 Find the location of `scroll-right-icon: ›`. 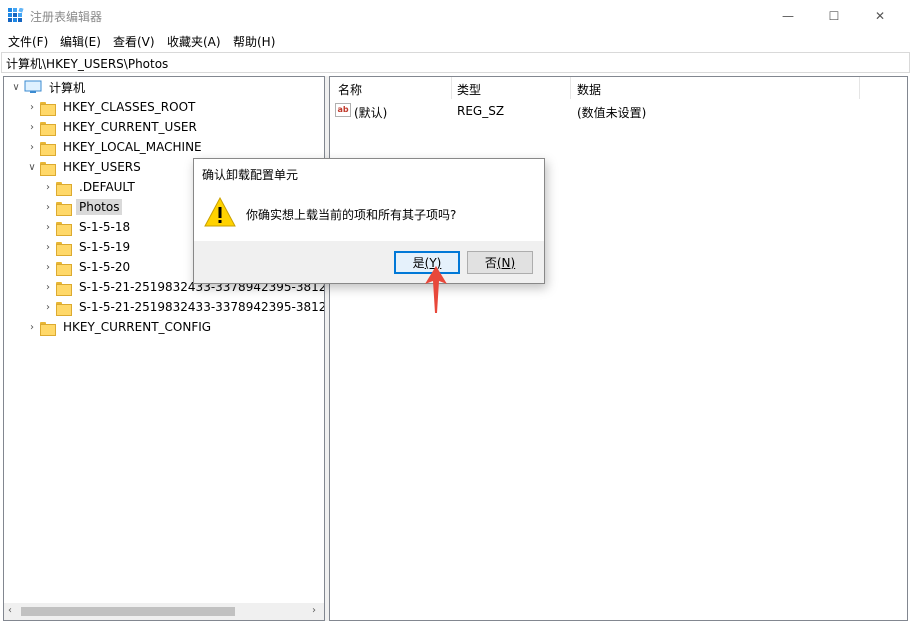

scroll-right-icon: › is located at coordinates (314, 610).